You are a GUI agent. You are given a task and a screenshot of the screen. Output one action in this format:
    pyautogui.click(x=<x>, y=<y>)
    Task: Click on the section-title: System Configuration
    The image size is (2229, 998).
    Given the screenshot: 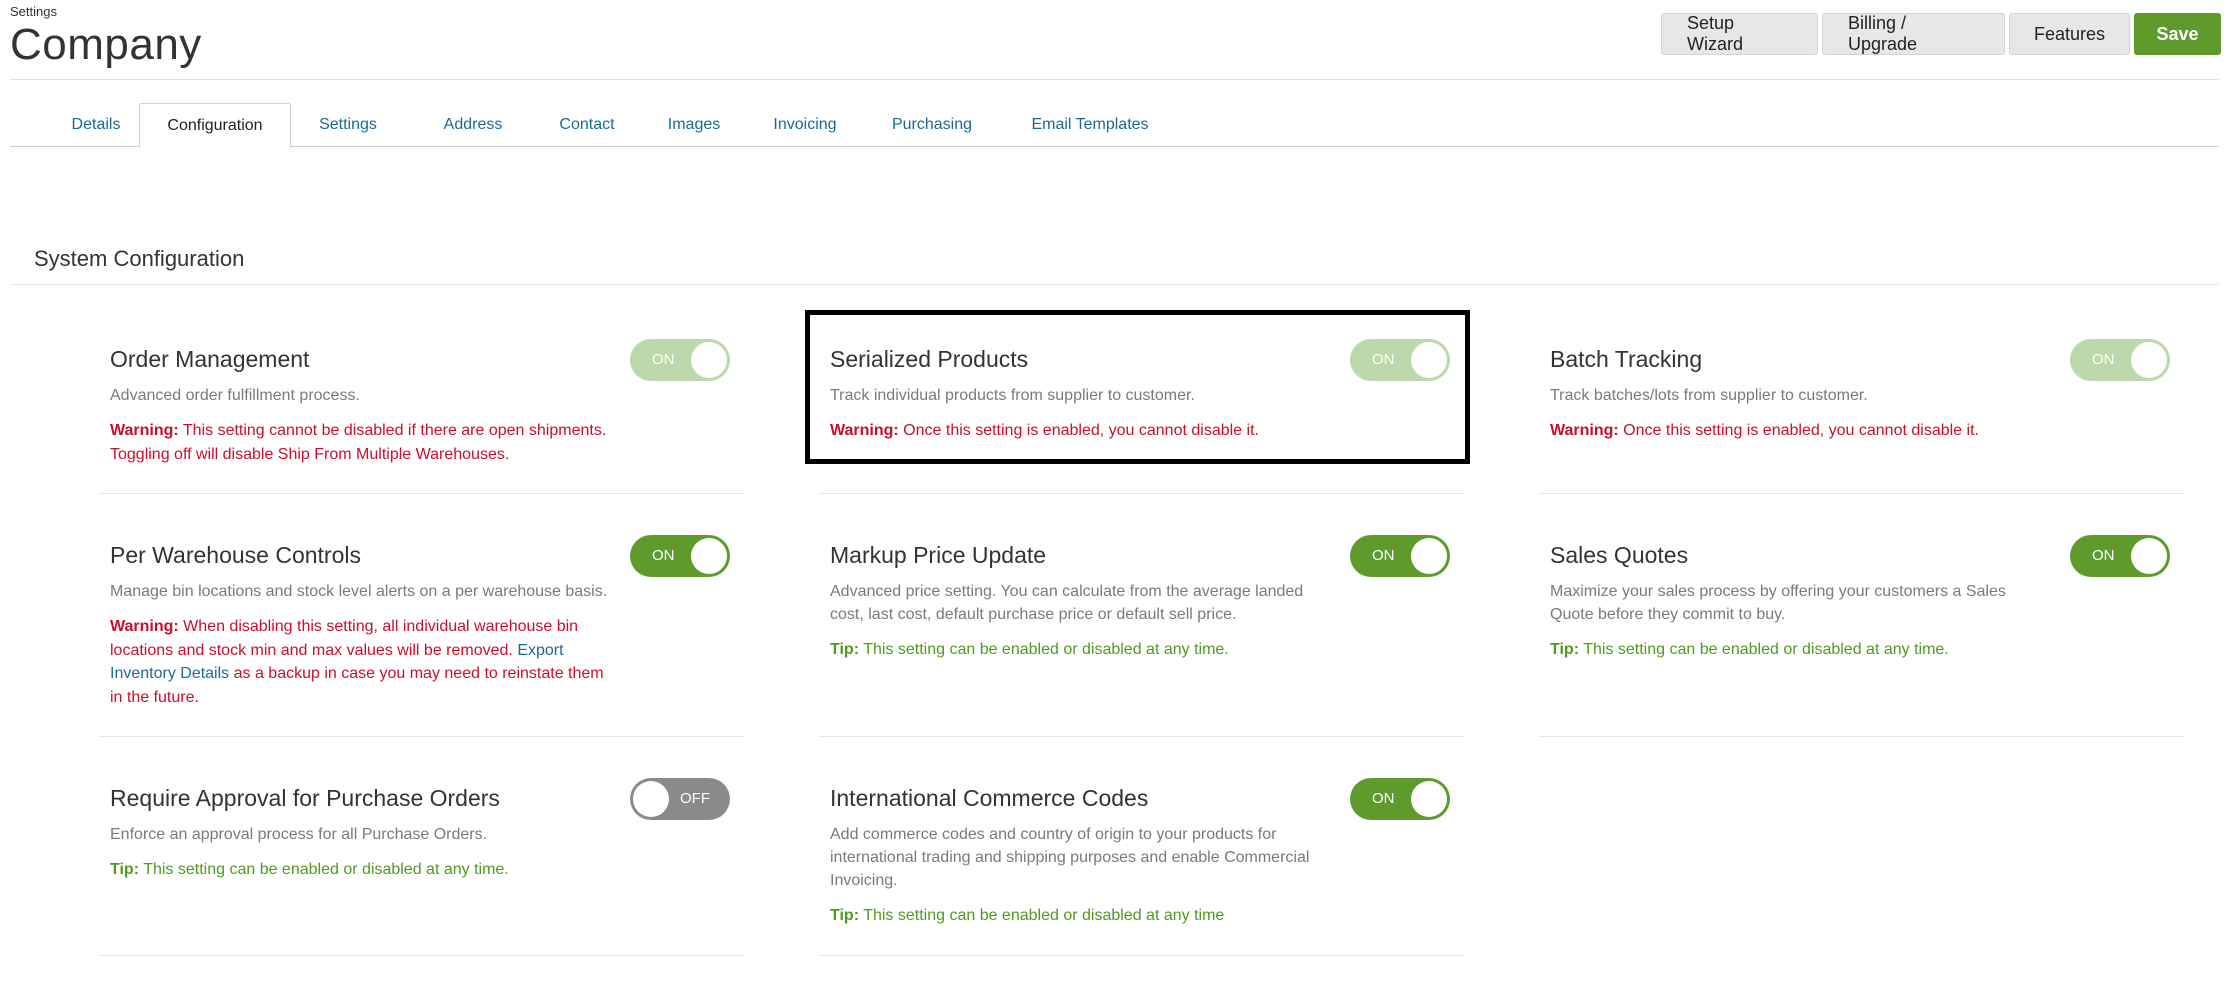 What is the action you would take?
    pyautogui.click(x=139, y=258)
    